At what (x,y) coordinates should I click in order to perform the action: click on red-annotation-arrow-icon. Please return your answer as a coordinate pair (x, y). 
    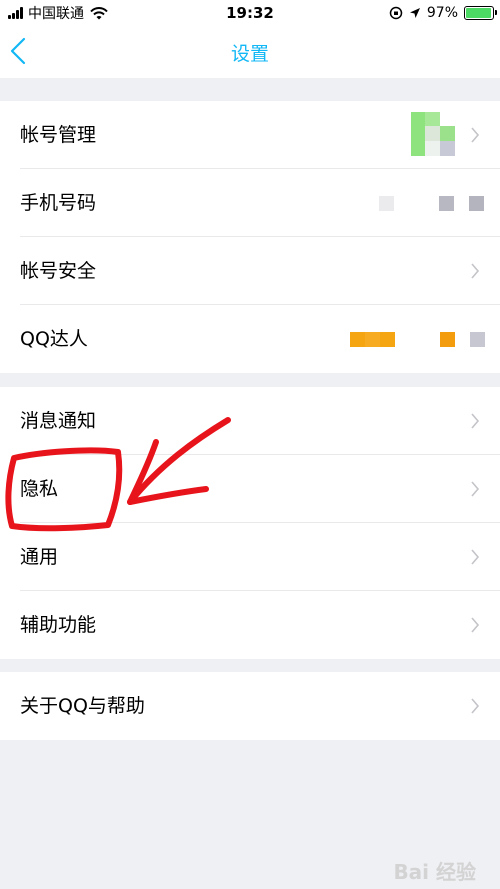
    Looking at the image, I should click on (118, 474).